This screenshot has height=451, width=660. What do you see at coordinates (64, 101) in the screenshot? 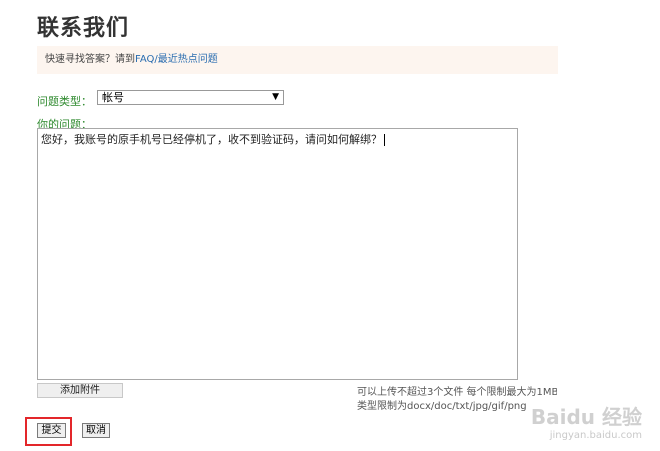
I see `question-type-label: 问题类型：` at bounding box center [64, 101].